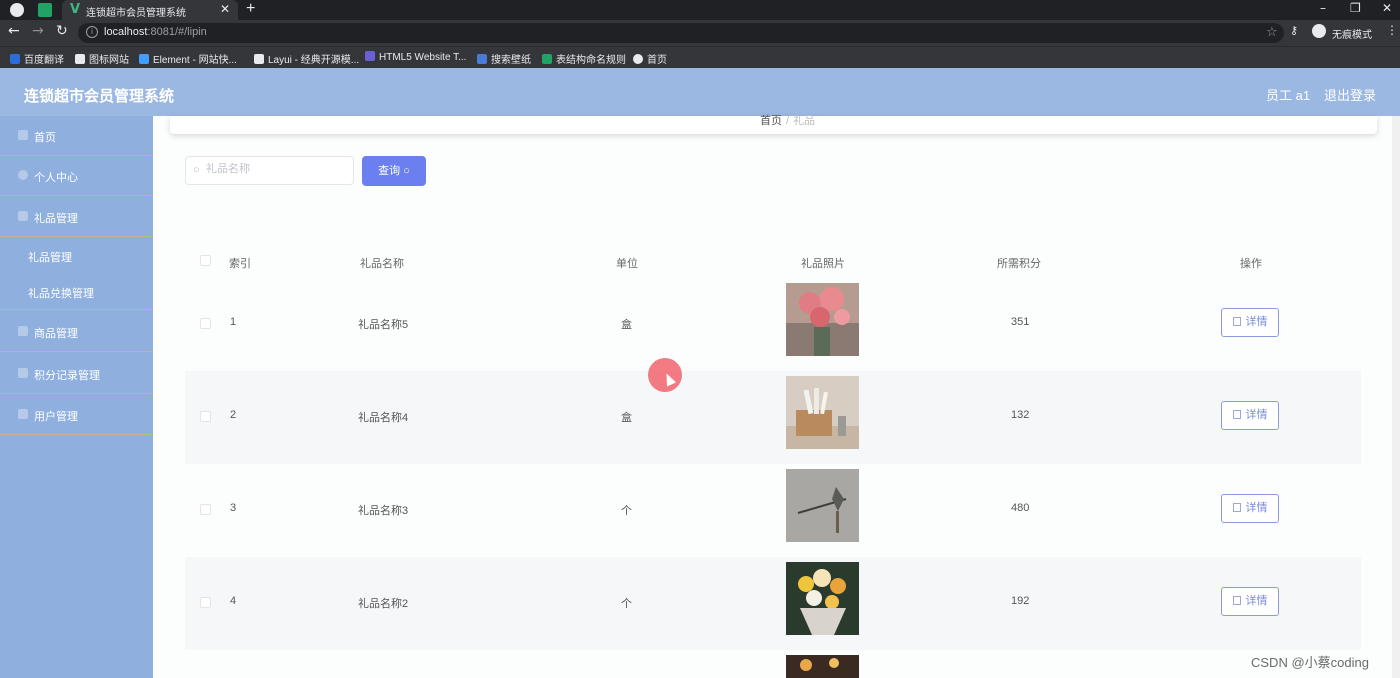  Describe the element at coordinates (773, 261) in the screenshot. I see `table-header: 索引 礼品名称 单位 礼品照片 所需积分 操作` at that location.